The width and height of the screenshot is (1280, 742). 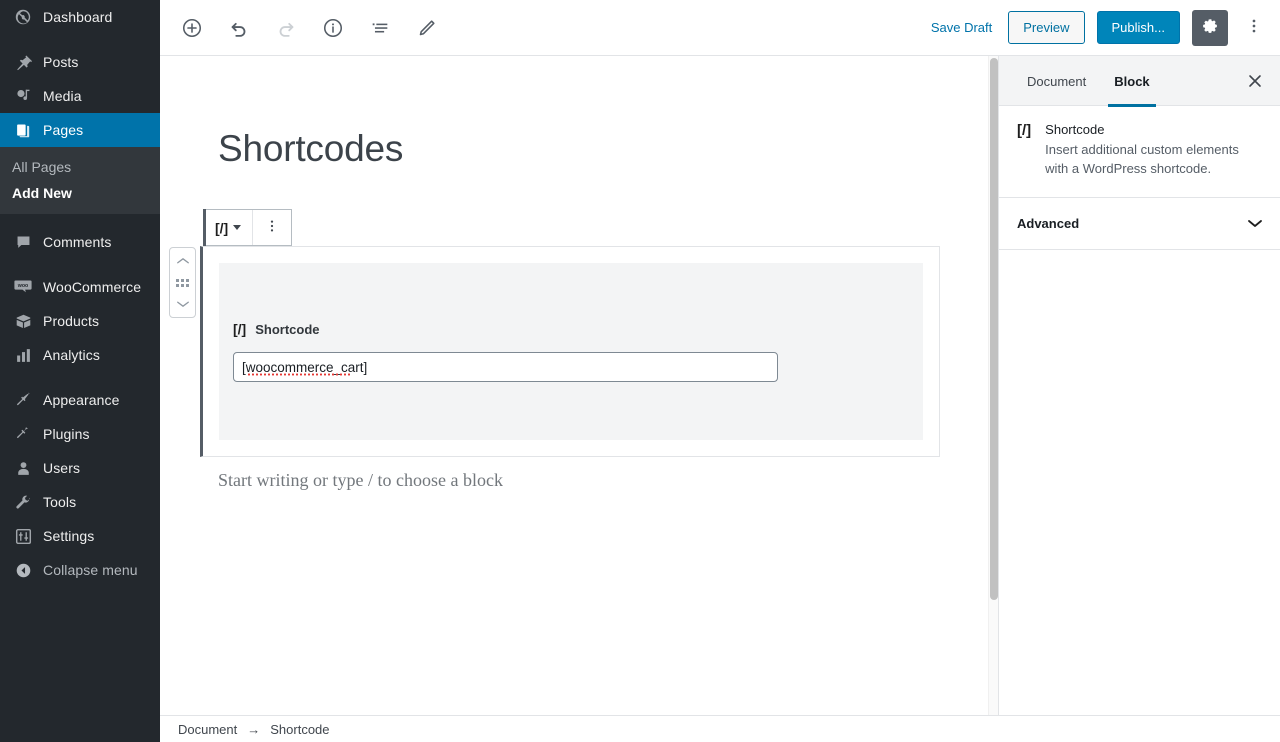 What do you see at coordinates (23, 536) in the screenshot?
I see `settings-sliders-icon` at bounding box center [23, 536].